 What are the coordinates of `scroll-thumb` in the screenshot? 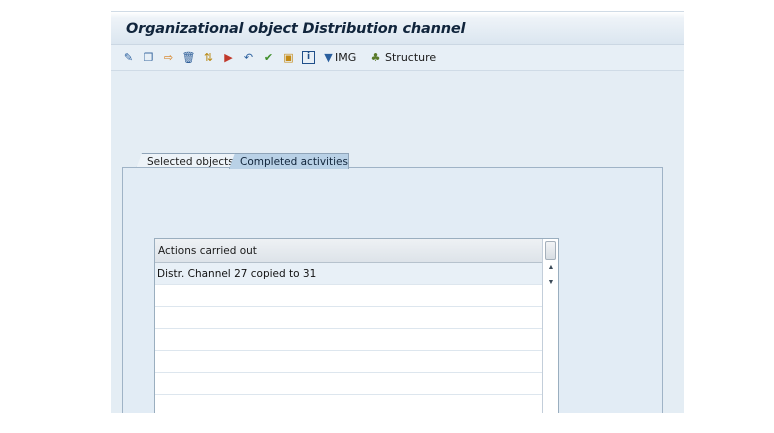 It's located at (550, 250).